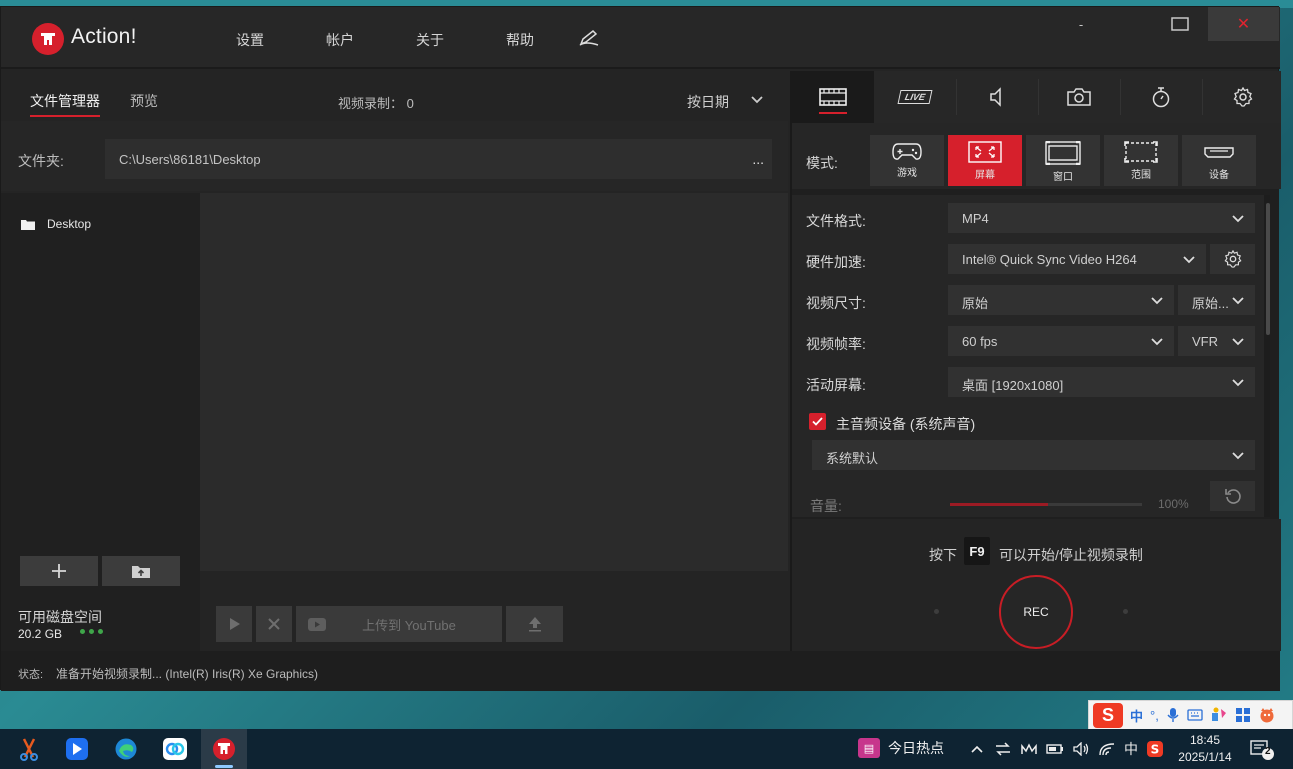  What do you see at coordinates (250, 40) in the screenshot?
I see `menu-settings: 设置` at bounding box center [250, 40].